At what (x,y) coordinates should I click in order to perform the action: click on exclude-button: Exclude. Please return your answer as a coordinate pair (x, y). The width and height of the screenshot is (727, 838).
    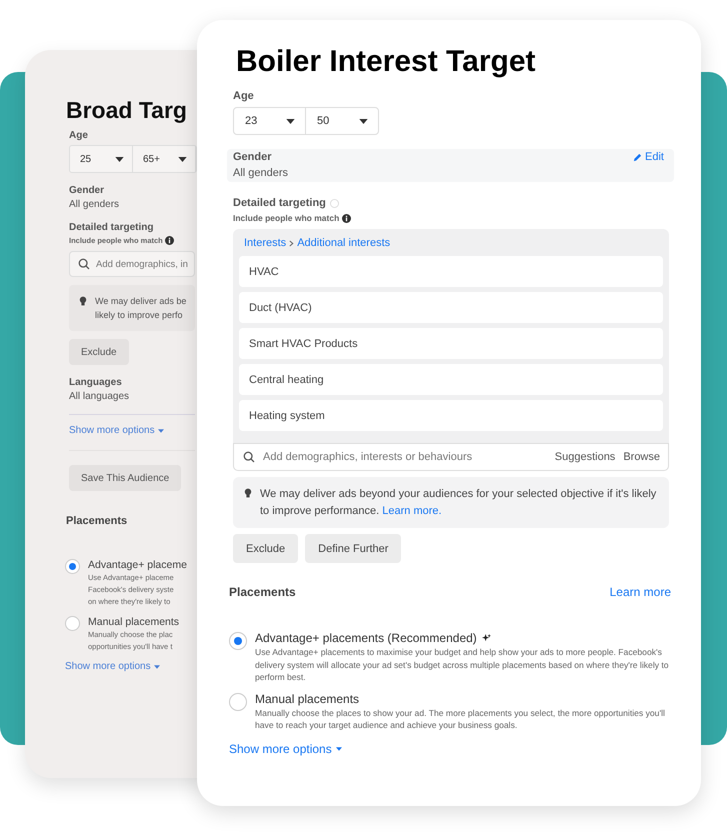
    Looking at the image, I should click on (99, 352).